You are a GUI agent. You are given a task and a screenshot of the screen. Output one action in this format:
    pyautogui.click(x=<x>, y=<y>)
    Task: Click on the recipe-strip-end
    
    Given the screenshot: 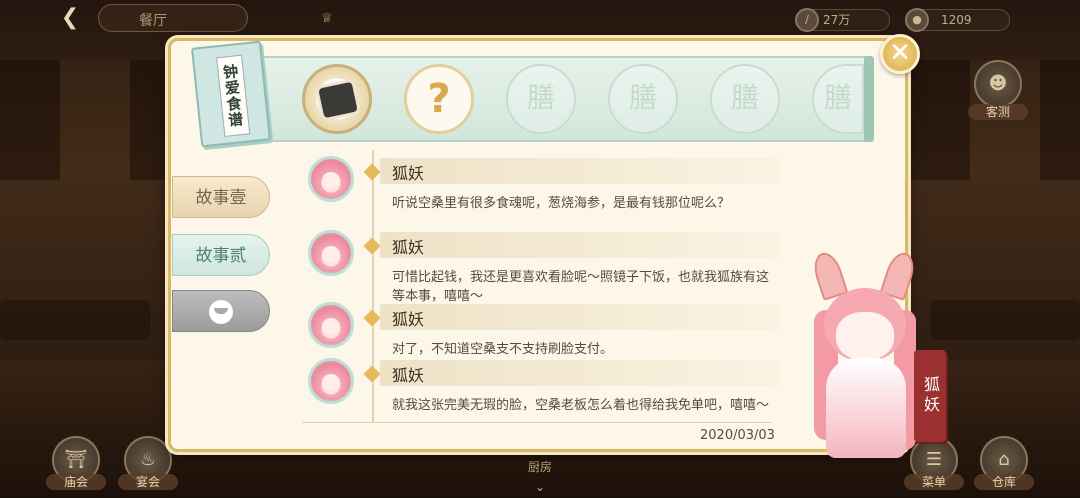 What is the action you would take?
    pyautogui.click(x=869, y=99)
    